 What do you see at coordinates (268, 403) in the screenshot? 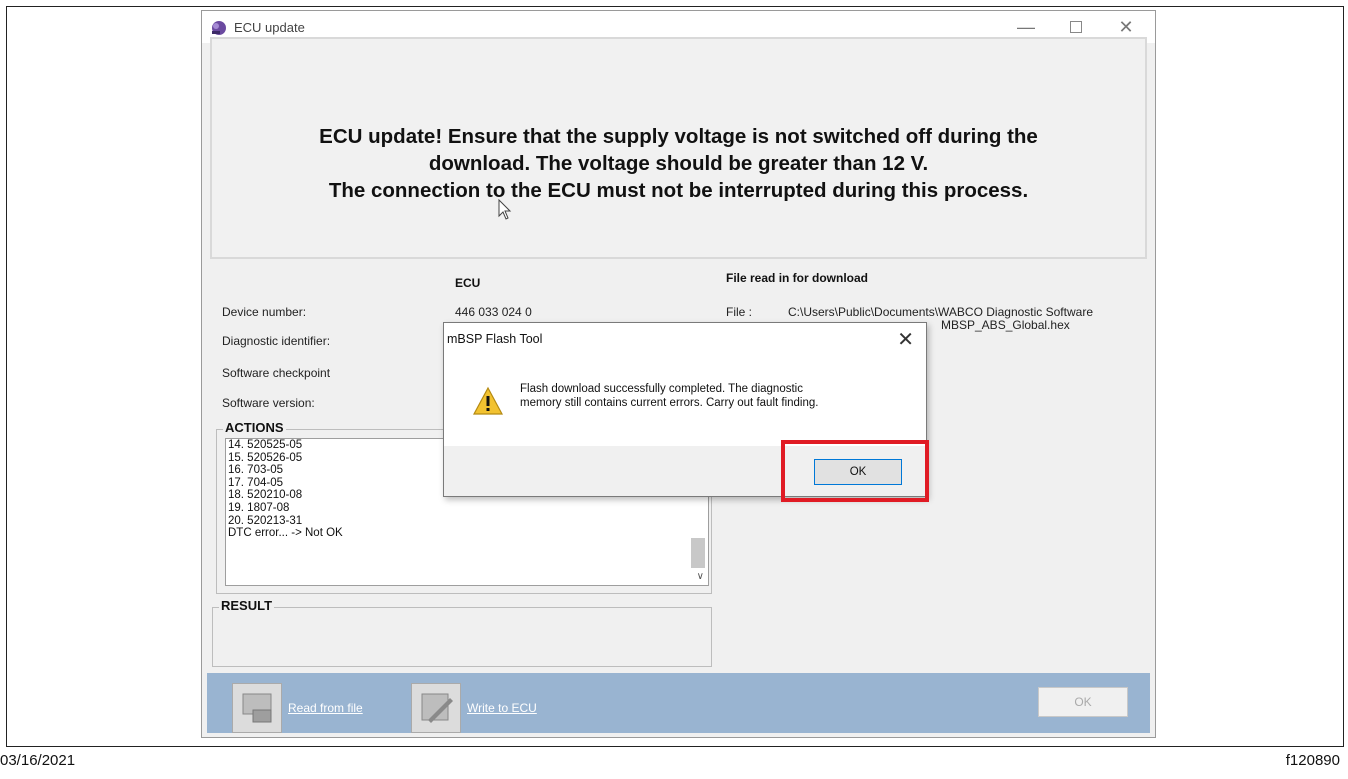
I see `software-version-label: Software version:` at bounding box center [268, 403].